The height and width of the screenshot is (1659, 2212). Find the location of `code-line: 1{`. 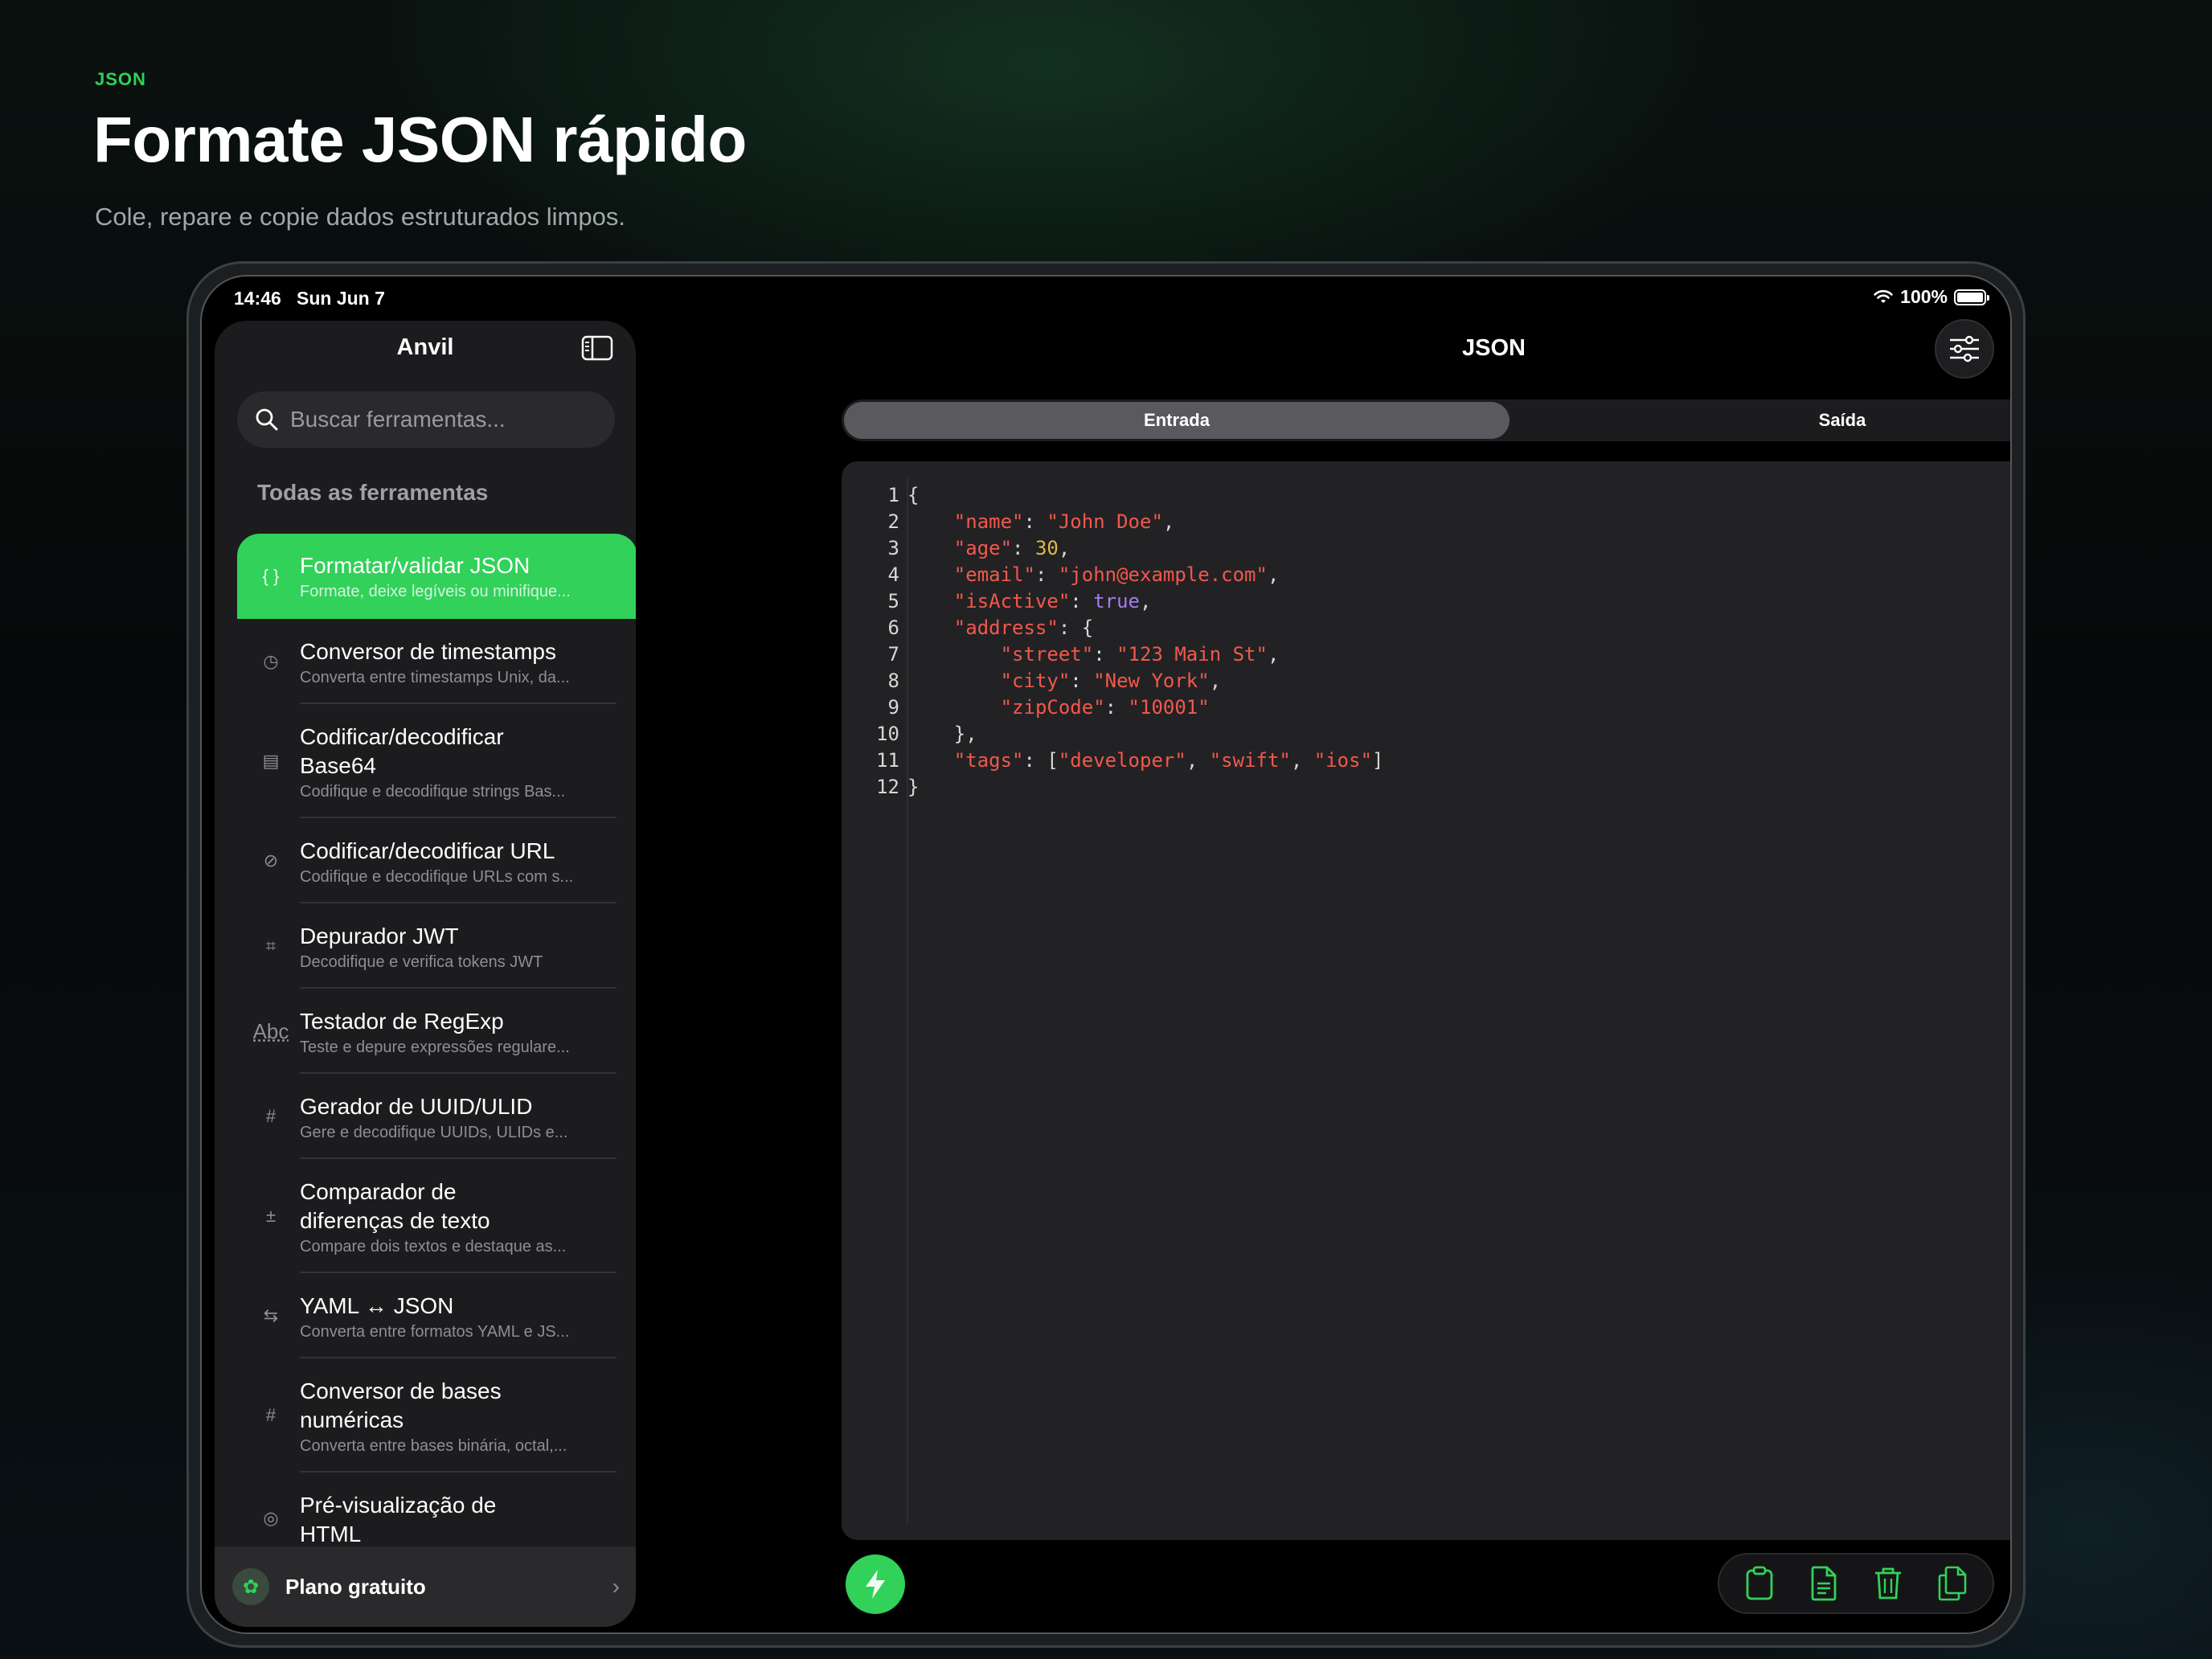

code-line: 1{ is located at coordinates (1112, 496).